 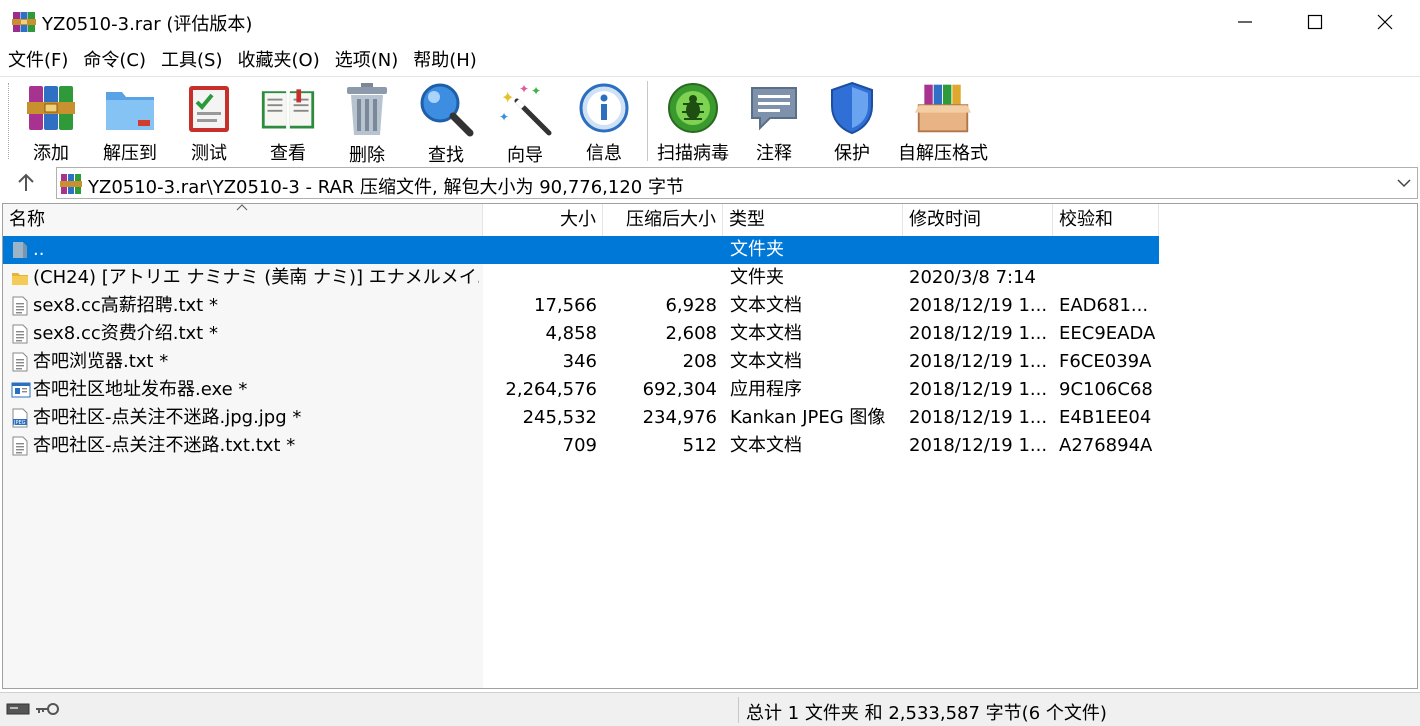 I want to click on svg-text: JPEG, so click(x=19, y=423).